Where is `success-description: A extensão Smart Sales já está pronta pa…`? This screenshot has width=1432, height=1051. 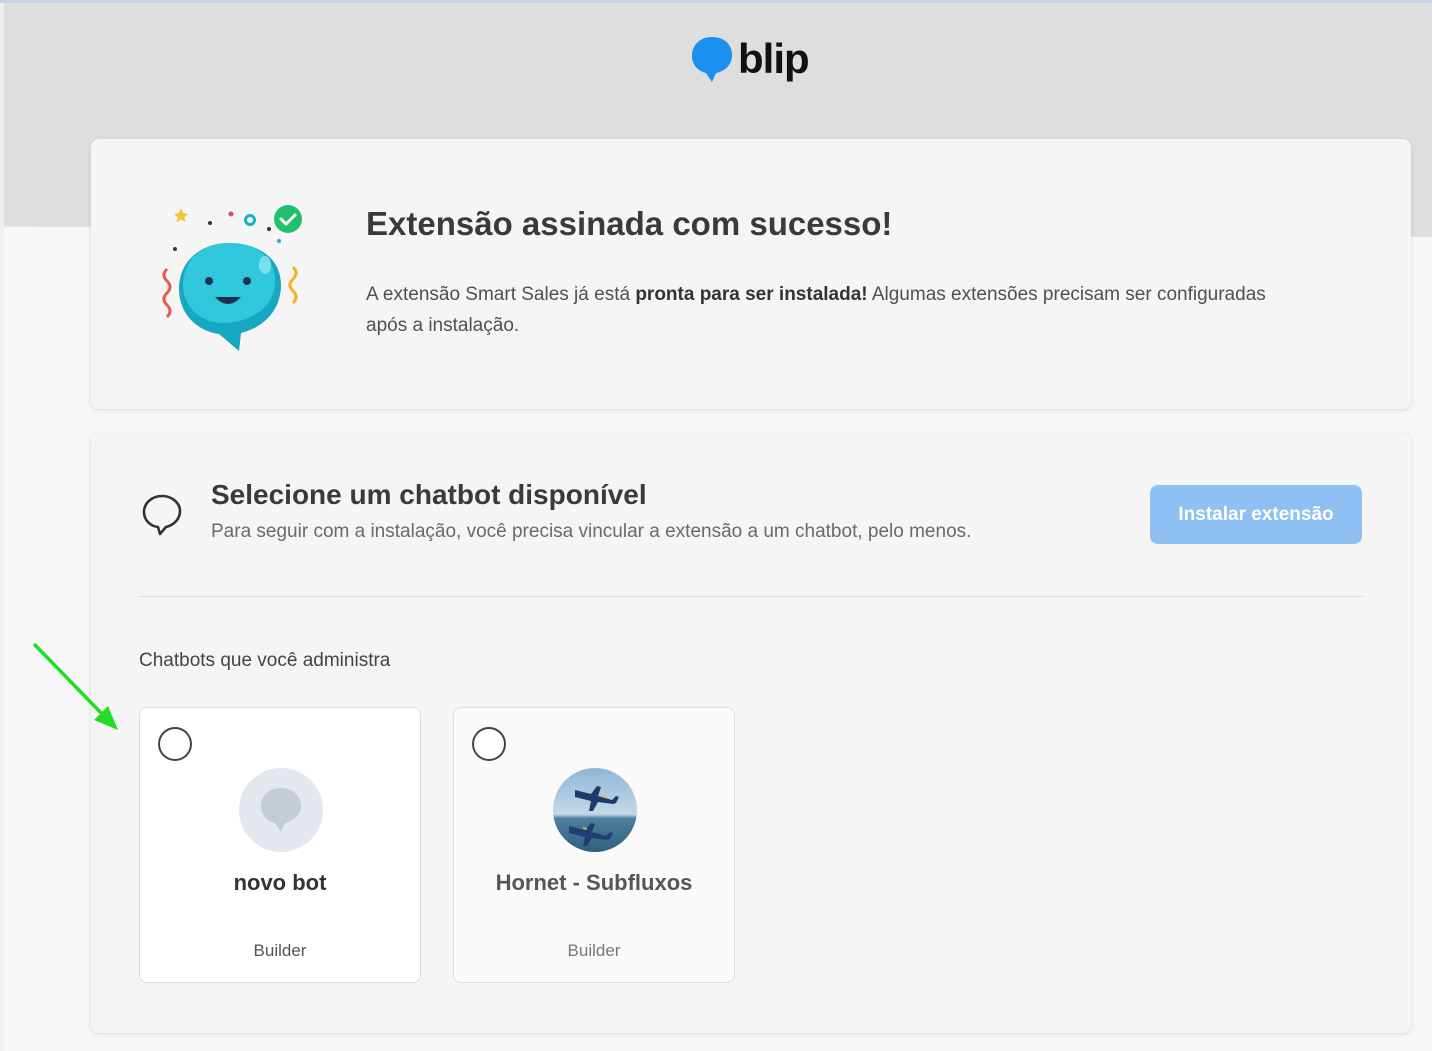
success-description: A extensão Smart Sales já está pronta pa… is located at coordinates (816, 310).